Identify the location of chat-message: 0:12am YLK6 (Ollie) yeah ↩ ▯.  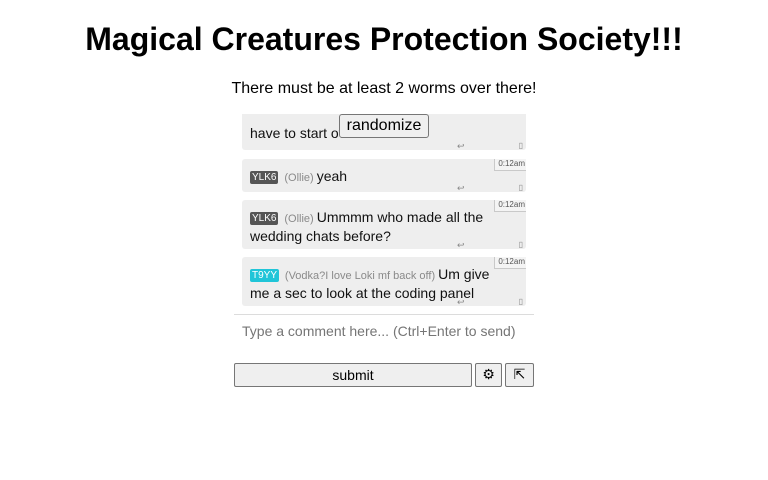
(384, 176).